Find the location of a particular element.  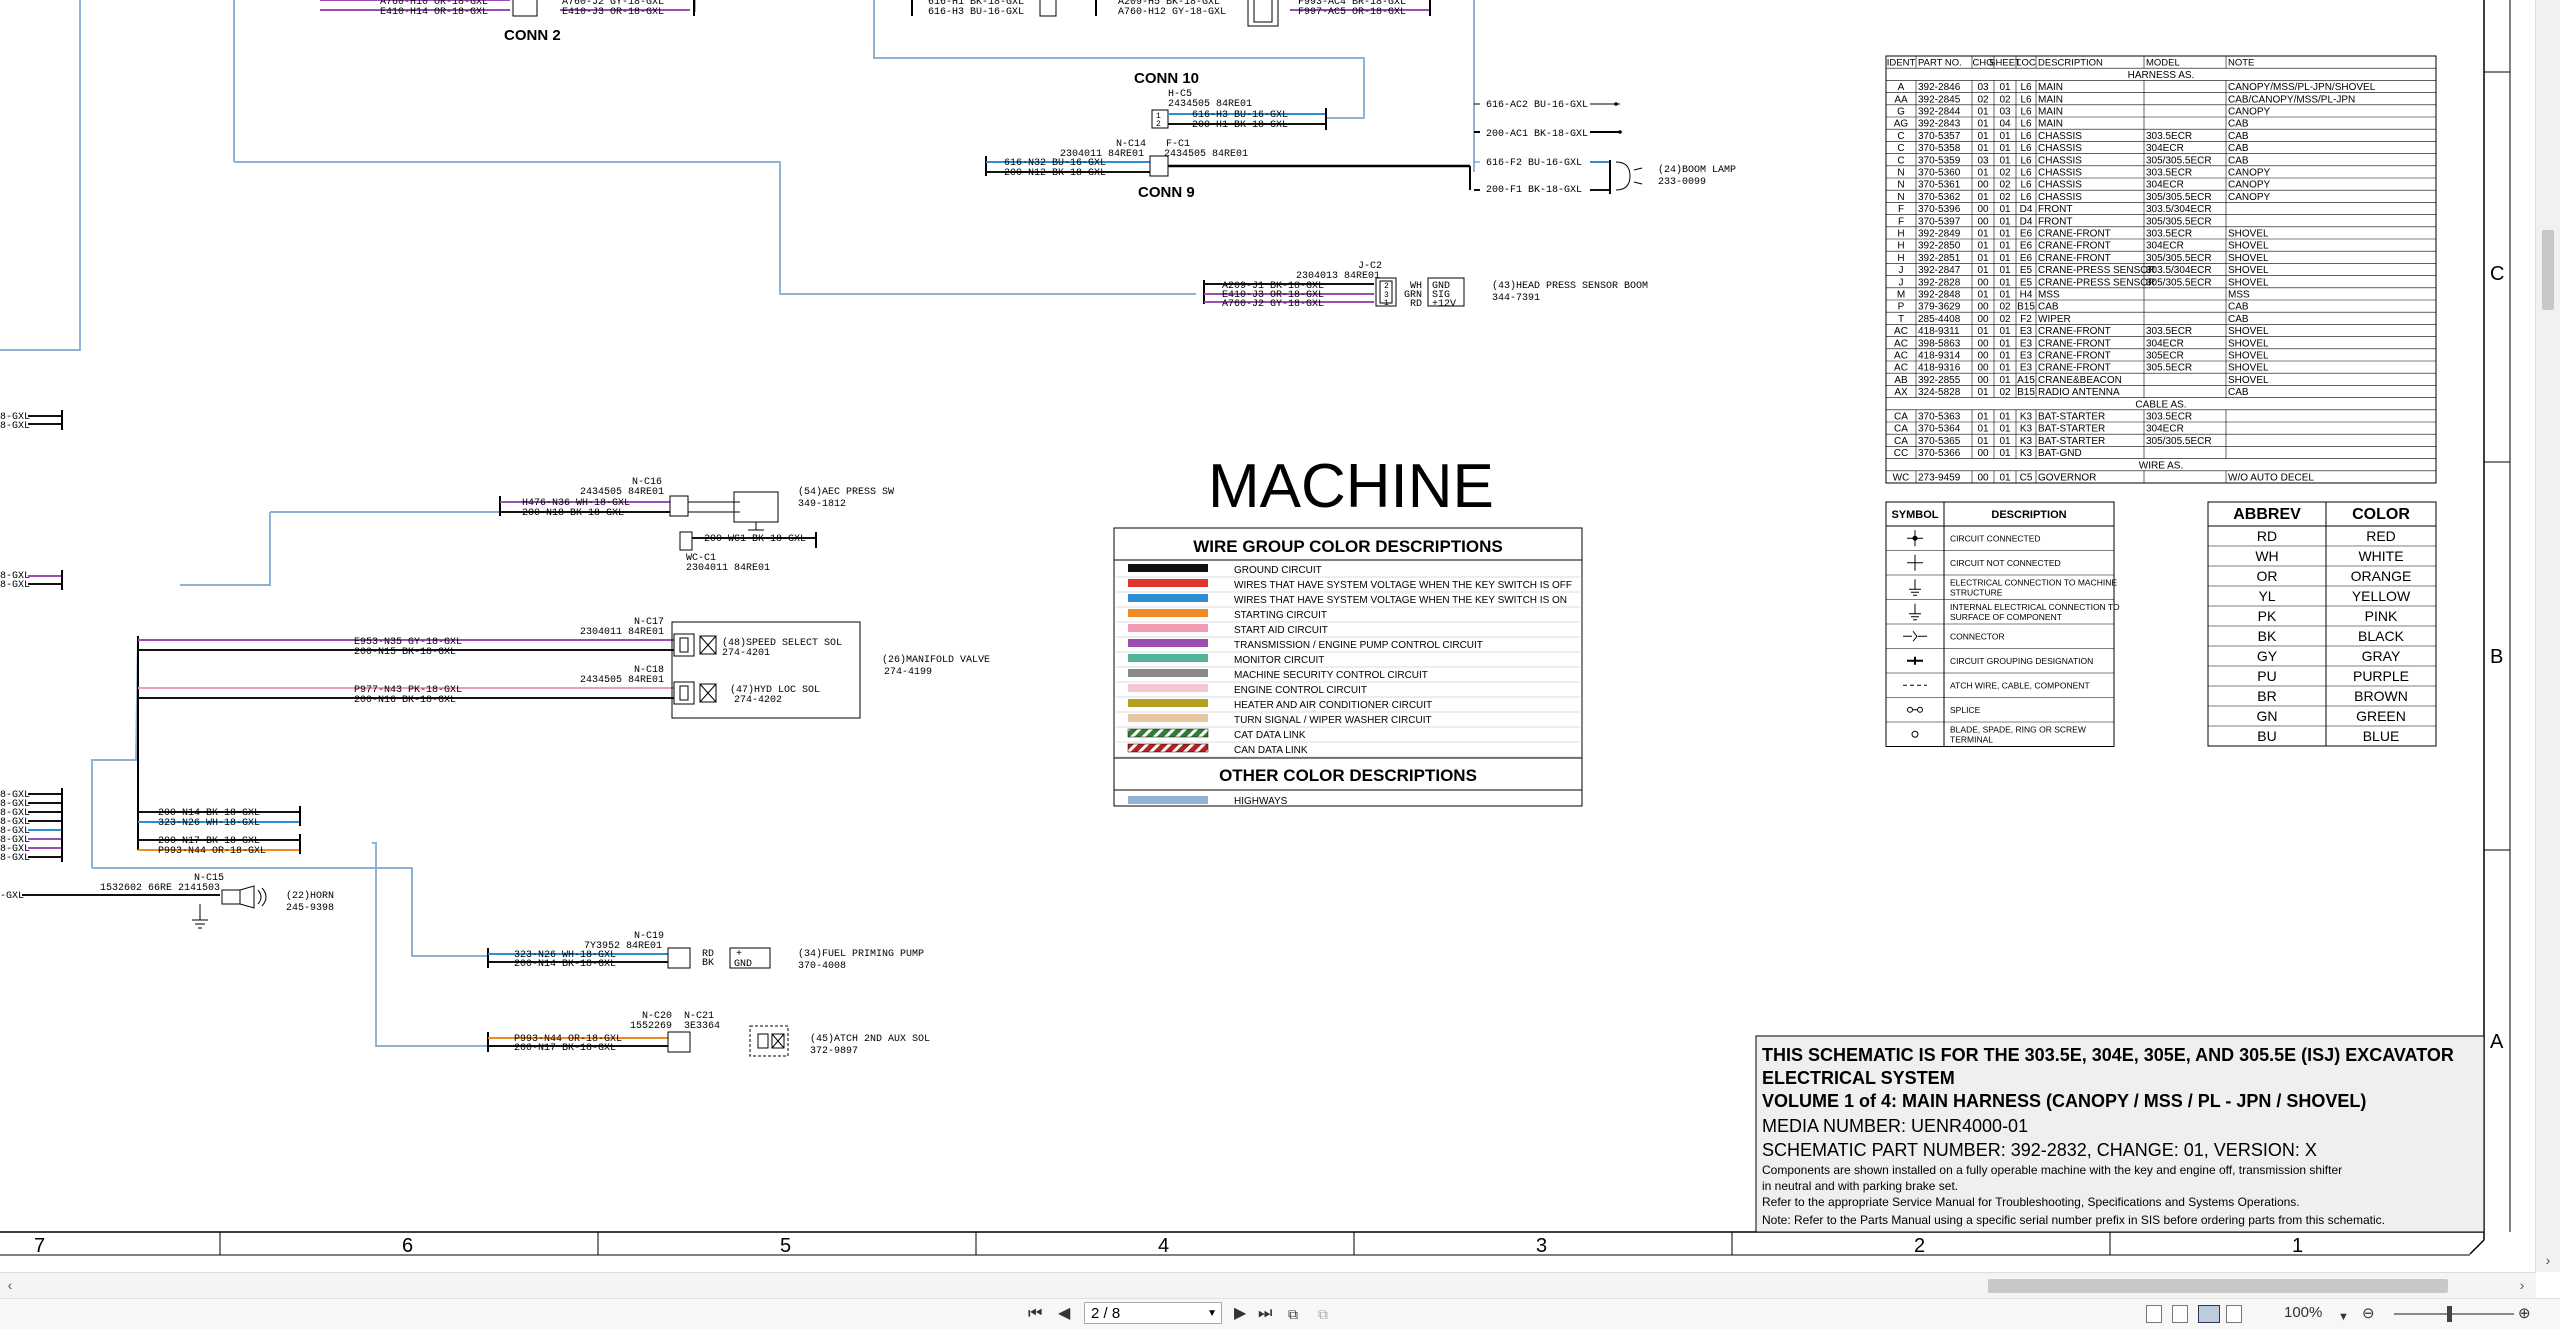

svg-text: BK is located at coordinates (708, 963).